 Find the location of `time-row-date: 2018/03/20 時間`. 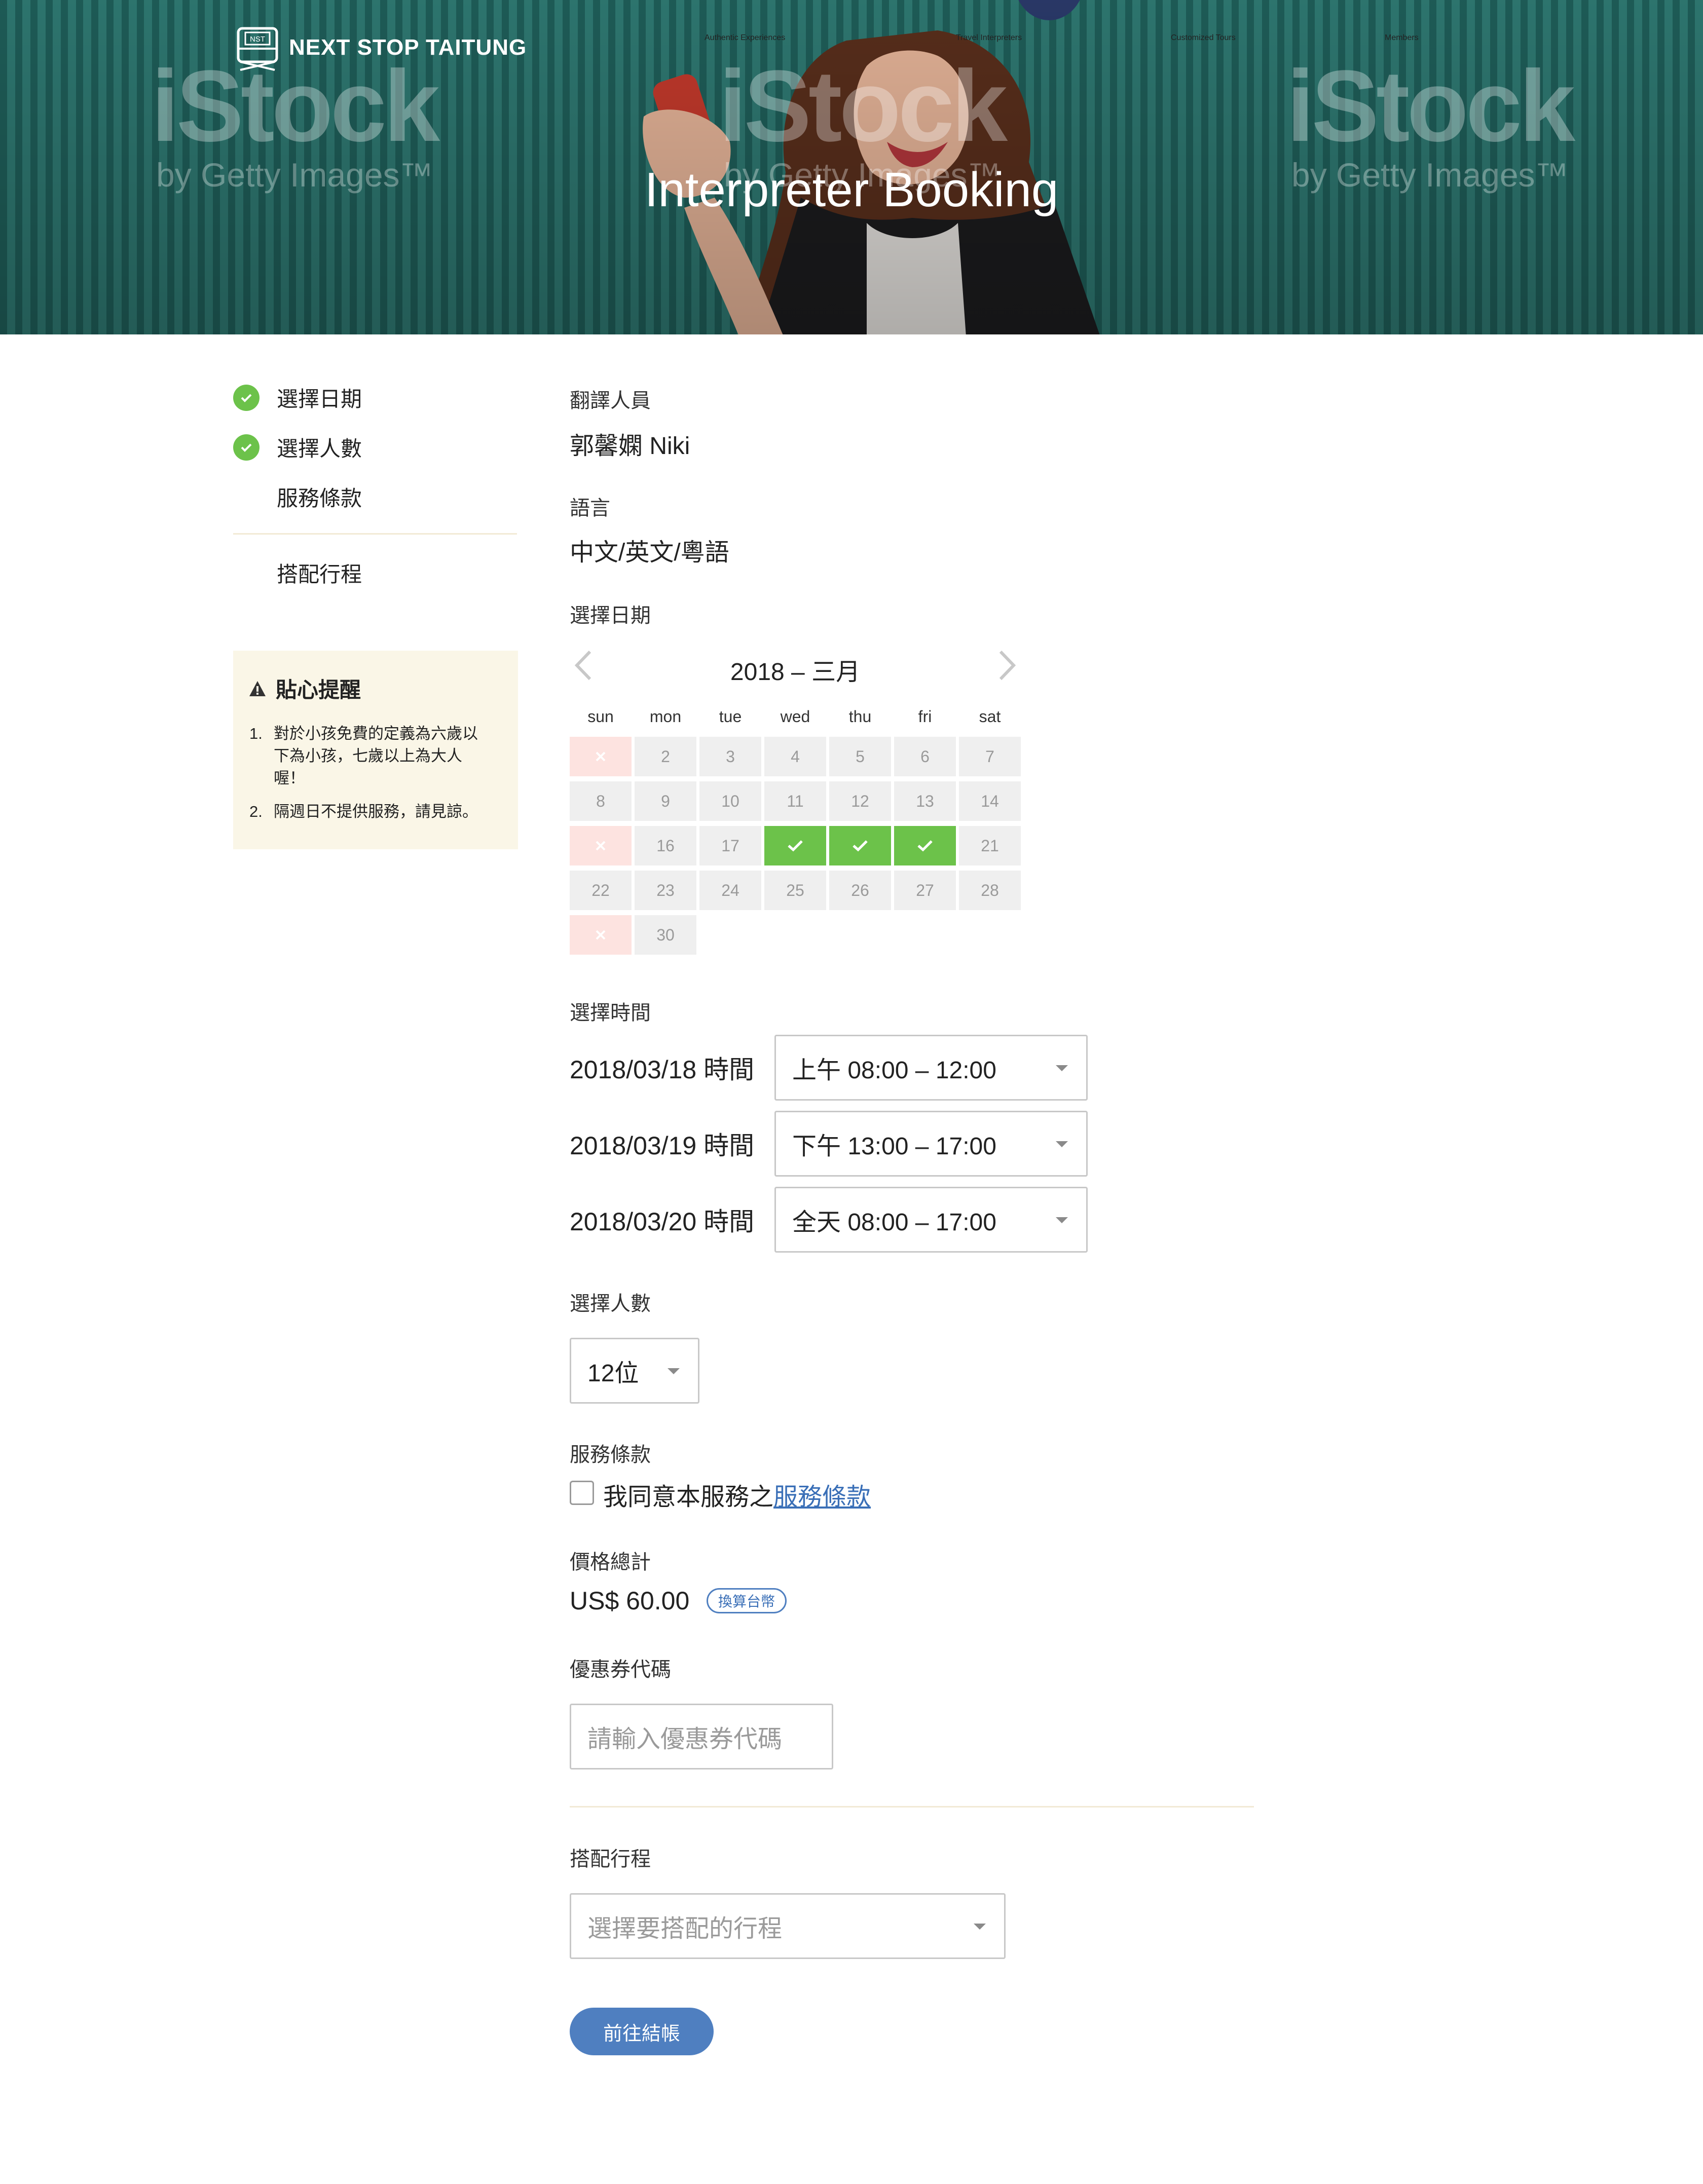

time-row-date: 2018/03/20 時間 is located at coordinates (662, 1222).